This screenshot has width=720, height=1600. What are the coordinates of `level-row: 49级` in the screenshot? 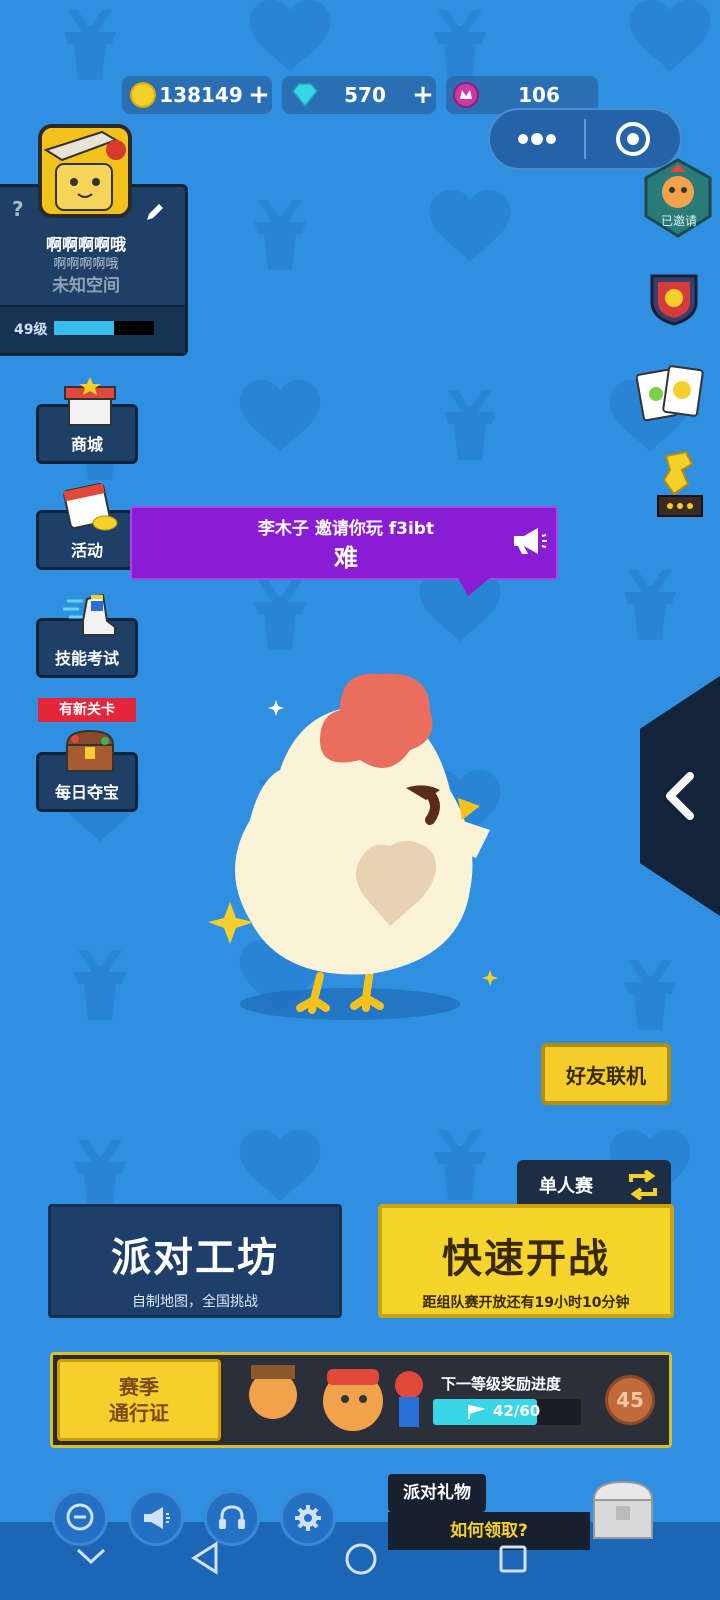 It's located at (92, 329).